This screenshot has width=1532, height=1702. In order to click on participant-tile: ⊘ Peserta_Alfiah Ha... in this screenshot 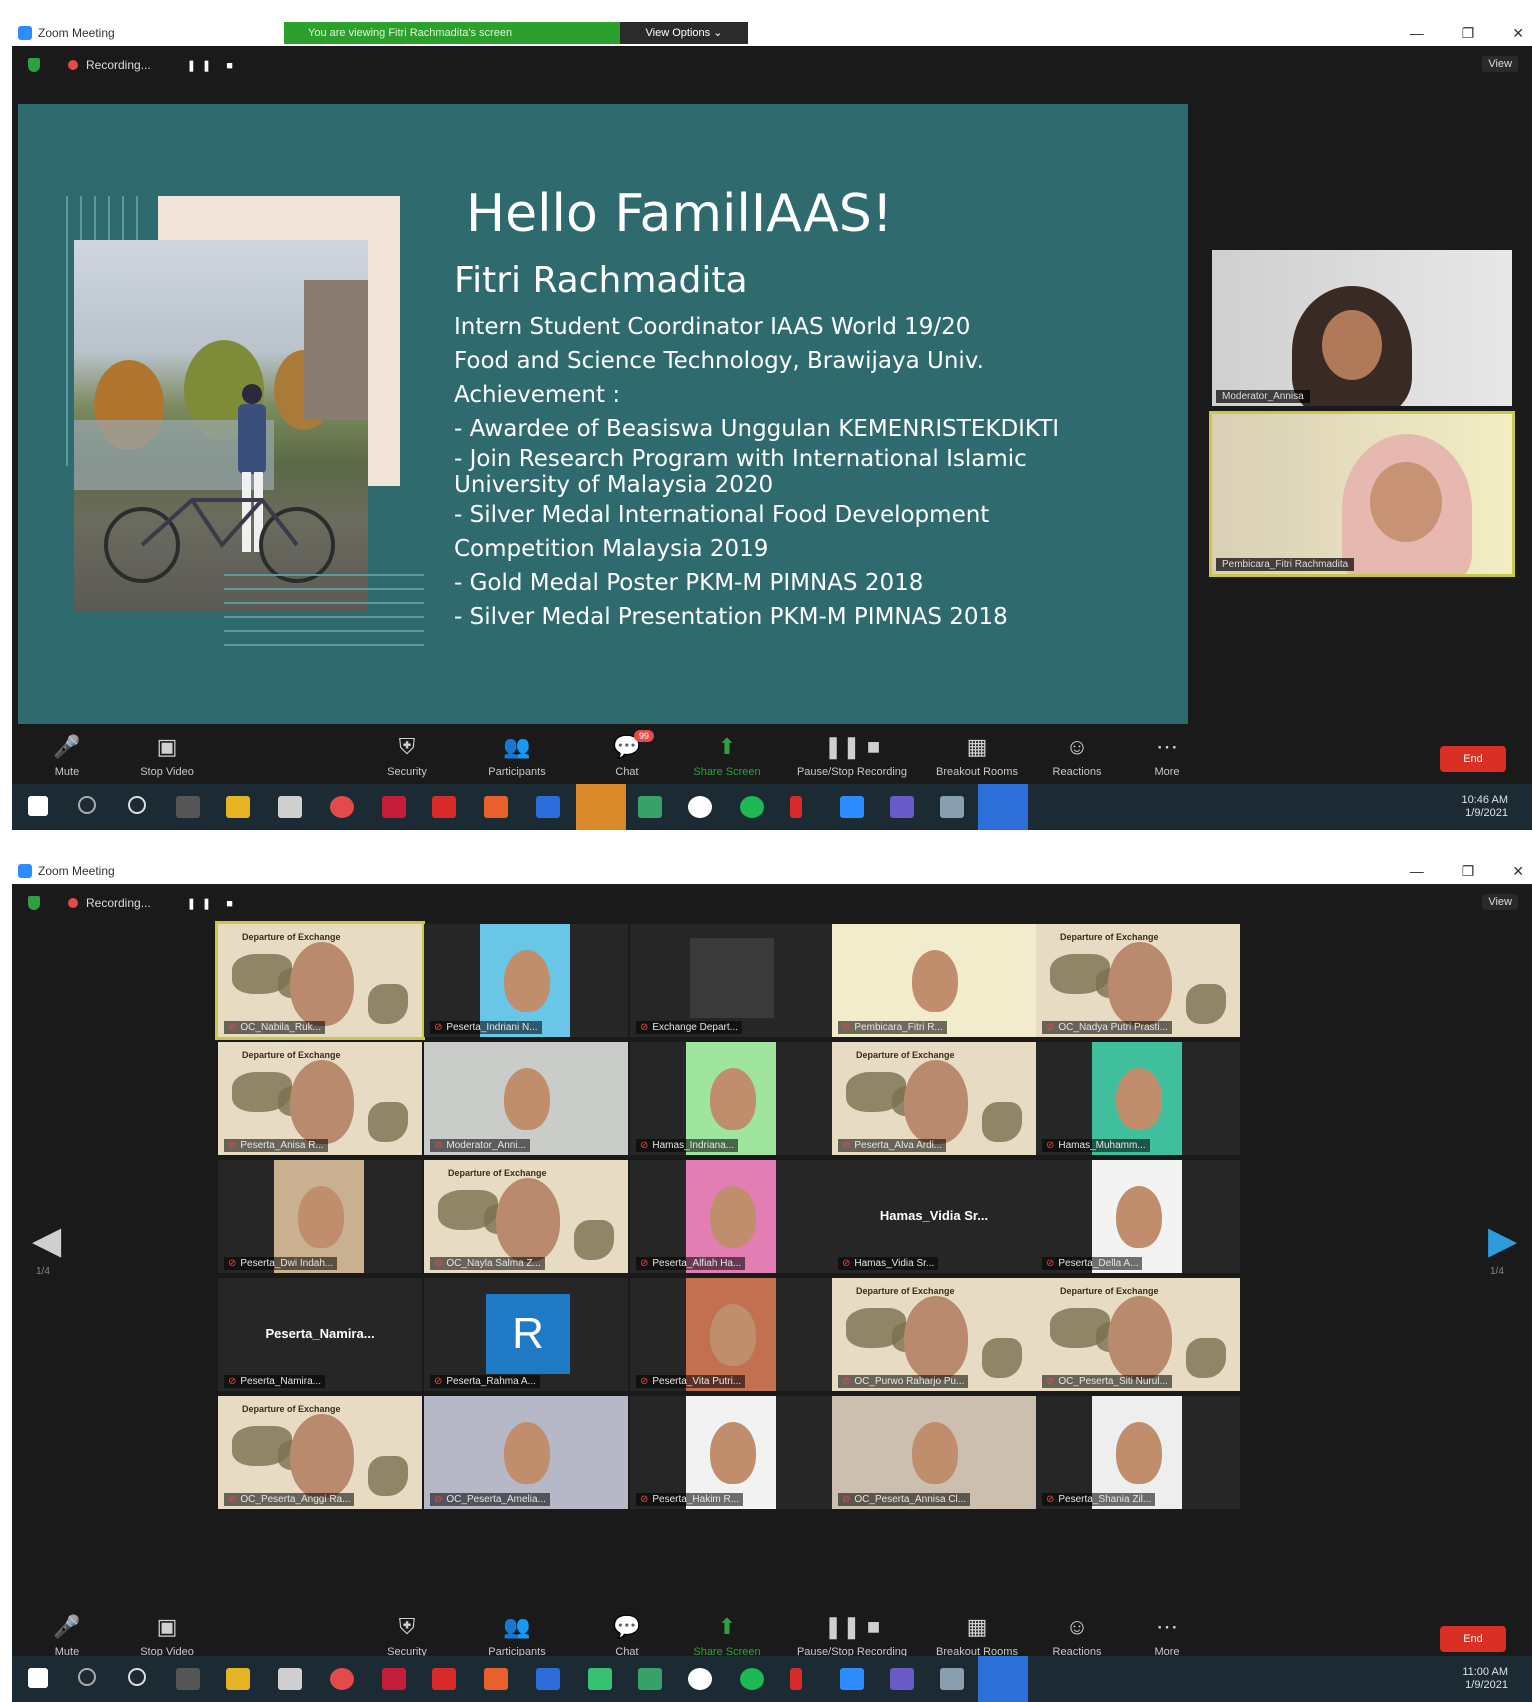, I will do `click(732, 1216)`.